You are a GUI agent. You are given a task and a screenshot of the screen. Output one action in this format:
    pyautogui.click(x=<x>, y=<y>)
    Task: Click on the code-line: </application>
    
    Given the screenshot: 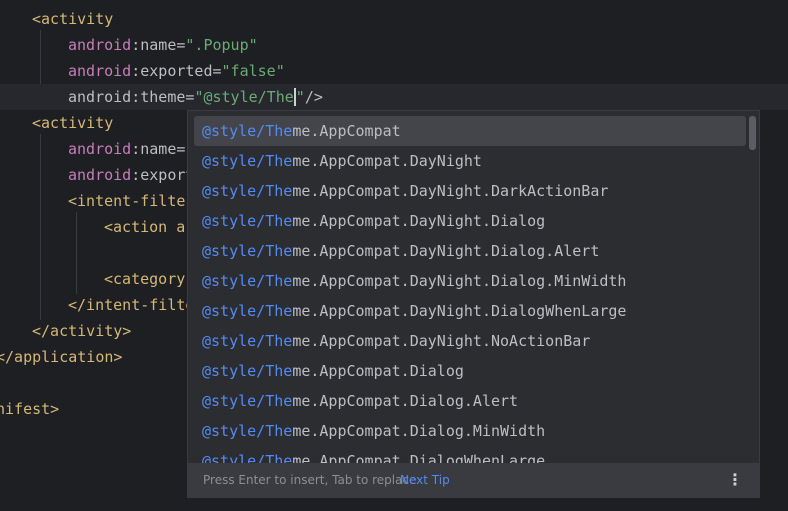 What is the action you would take?
    pyautogui.click(x=61, y=357)
    